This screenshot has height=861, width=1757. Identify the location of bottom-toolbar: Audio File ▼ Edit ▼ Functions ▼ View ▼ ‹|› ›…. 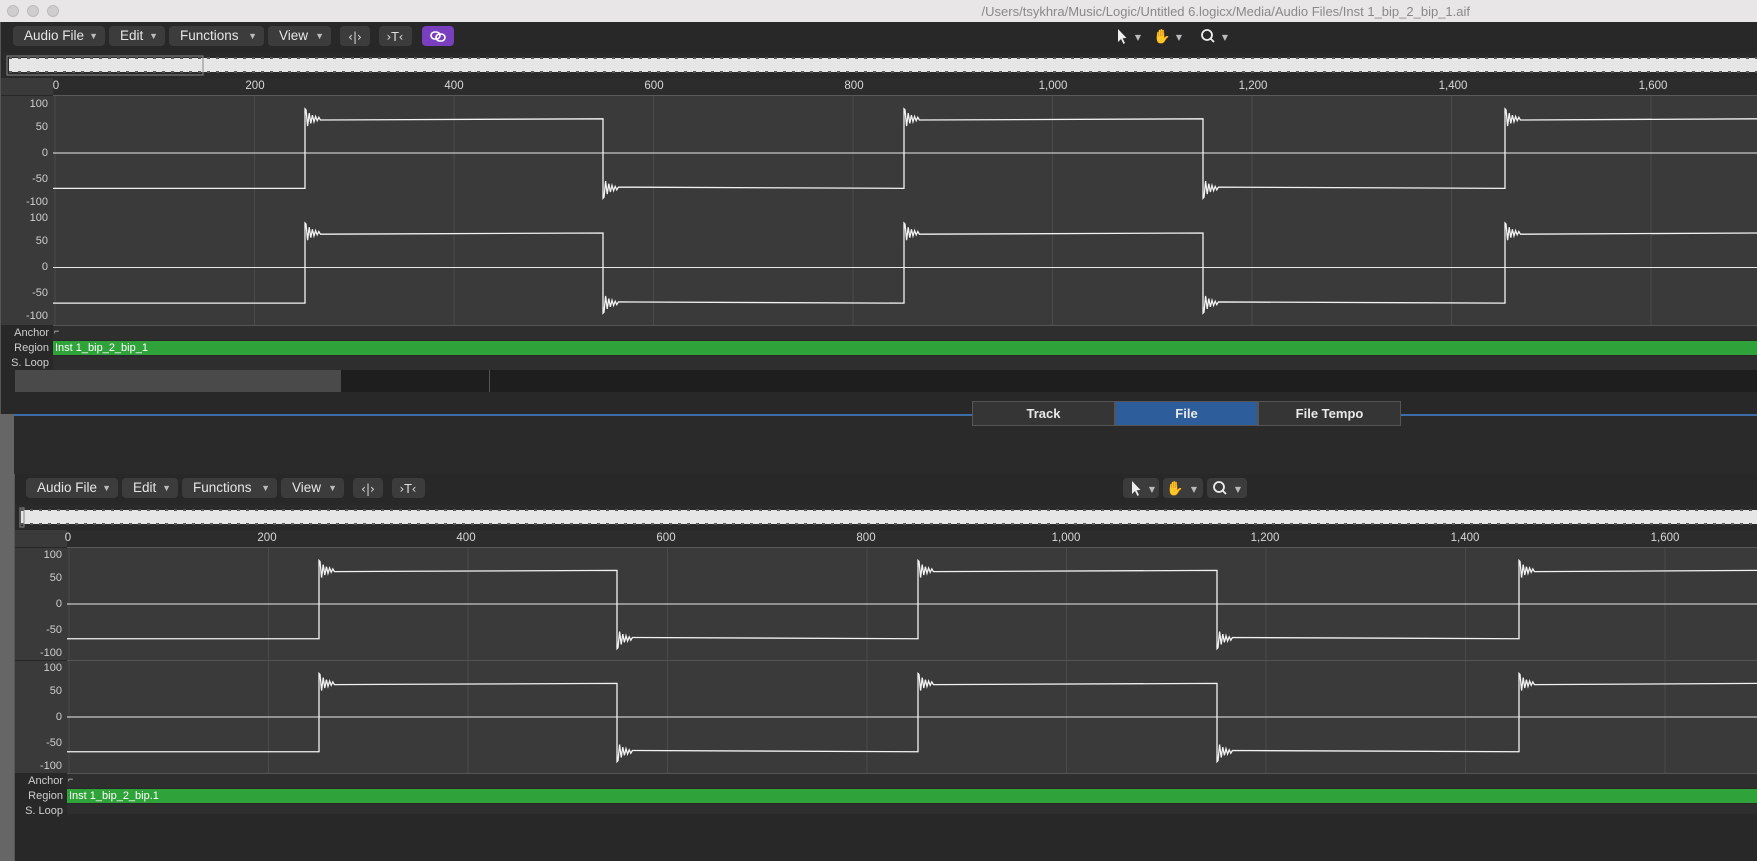
(886, 489).